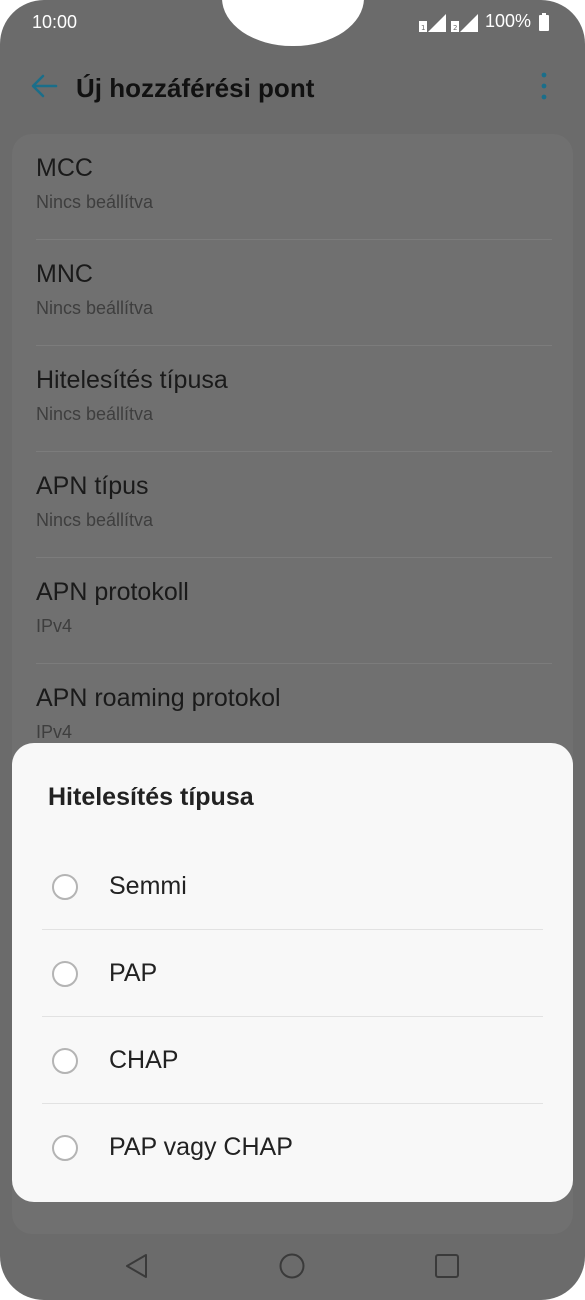 The image size is (585, 1300). I want to click on setting-item-auth-type: Hitelesítés típusa Nincs beállítva, so click(294, 399).